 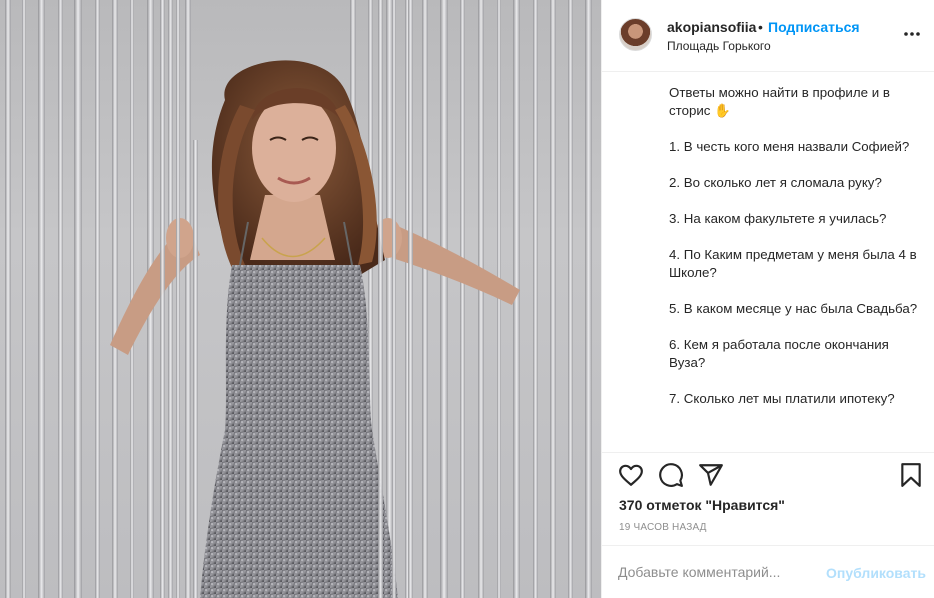 What do you see at coordinates (793, 308) in the screenshot?
I see `caption-line: 5. В каком месяце у нас была Свадьба?` at bounding box center [793, 308].